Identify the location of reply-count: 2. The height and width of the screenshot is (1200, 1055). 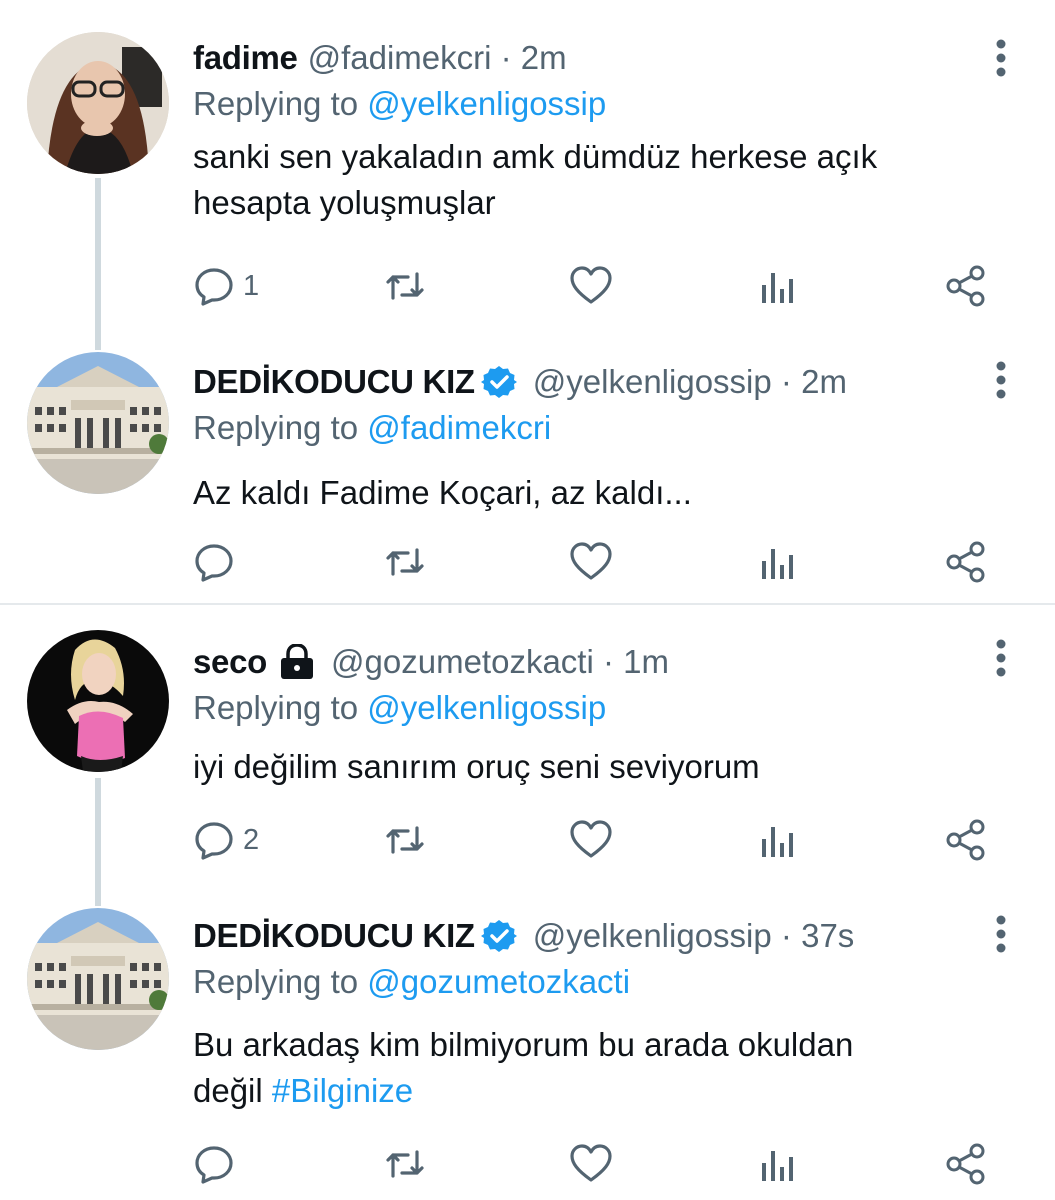
(251, 839).